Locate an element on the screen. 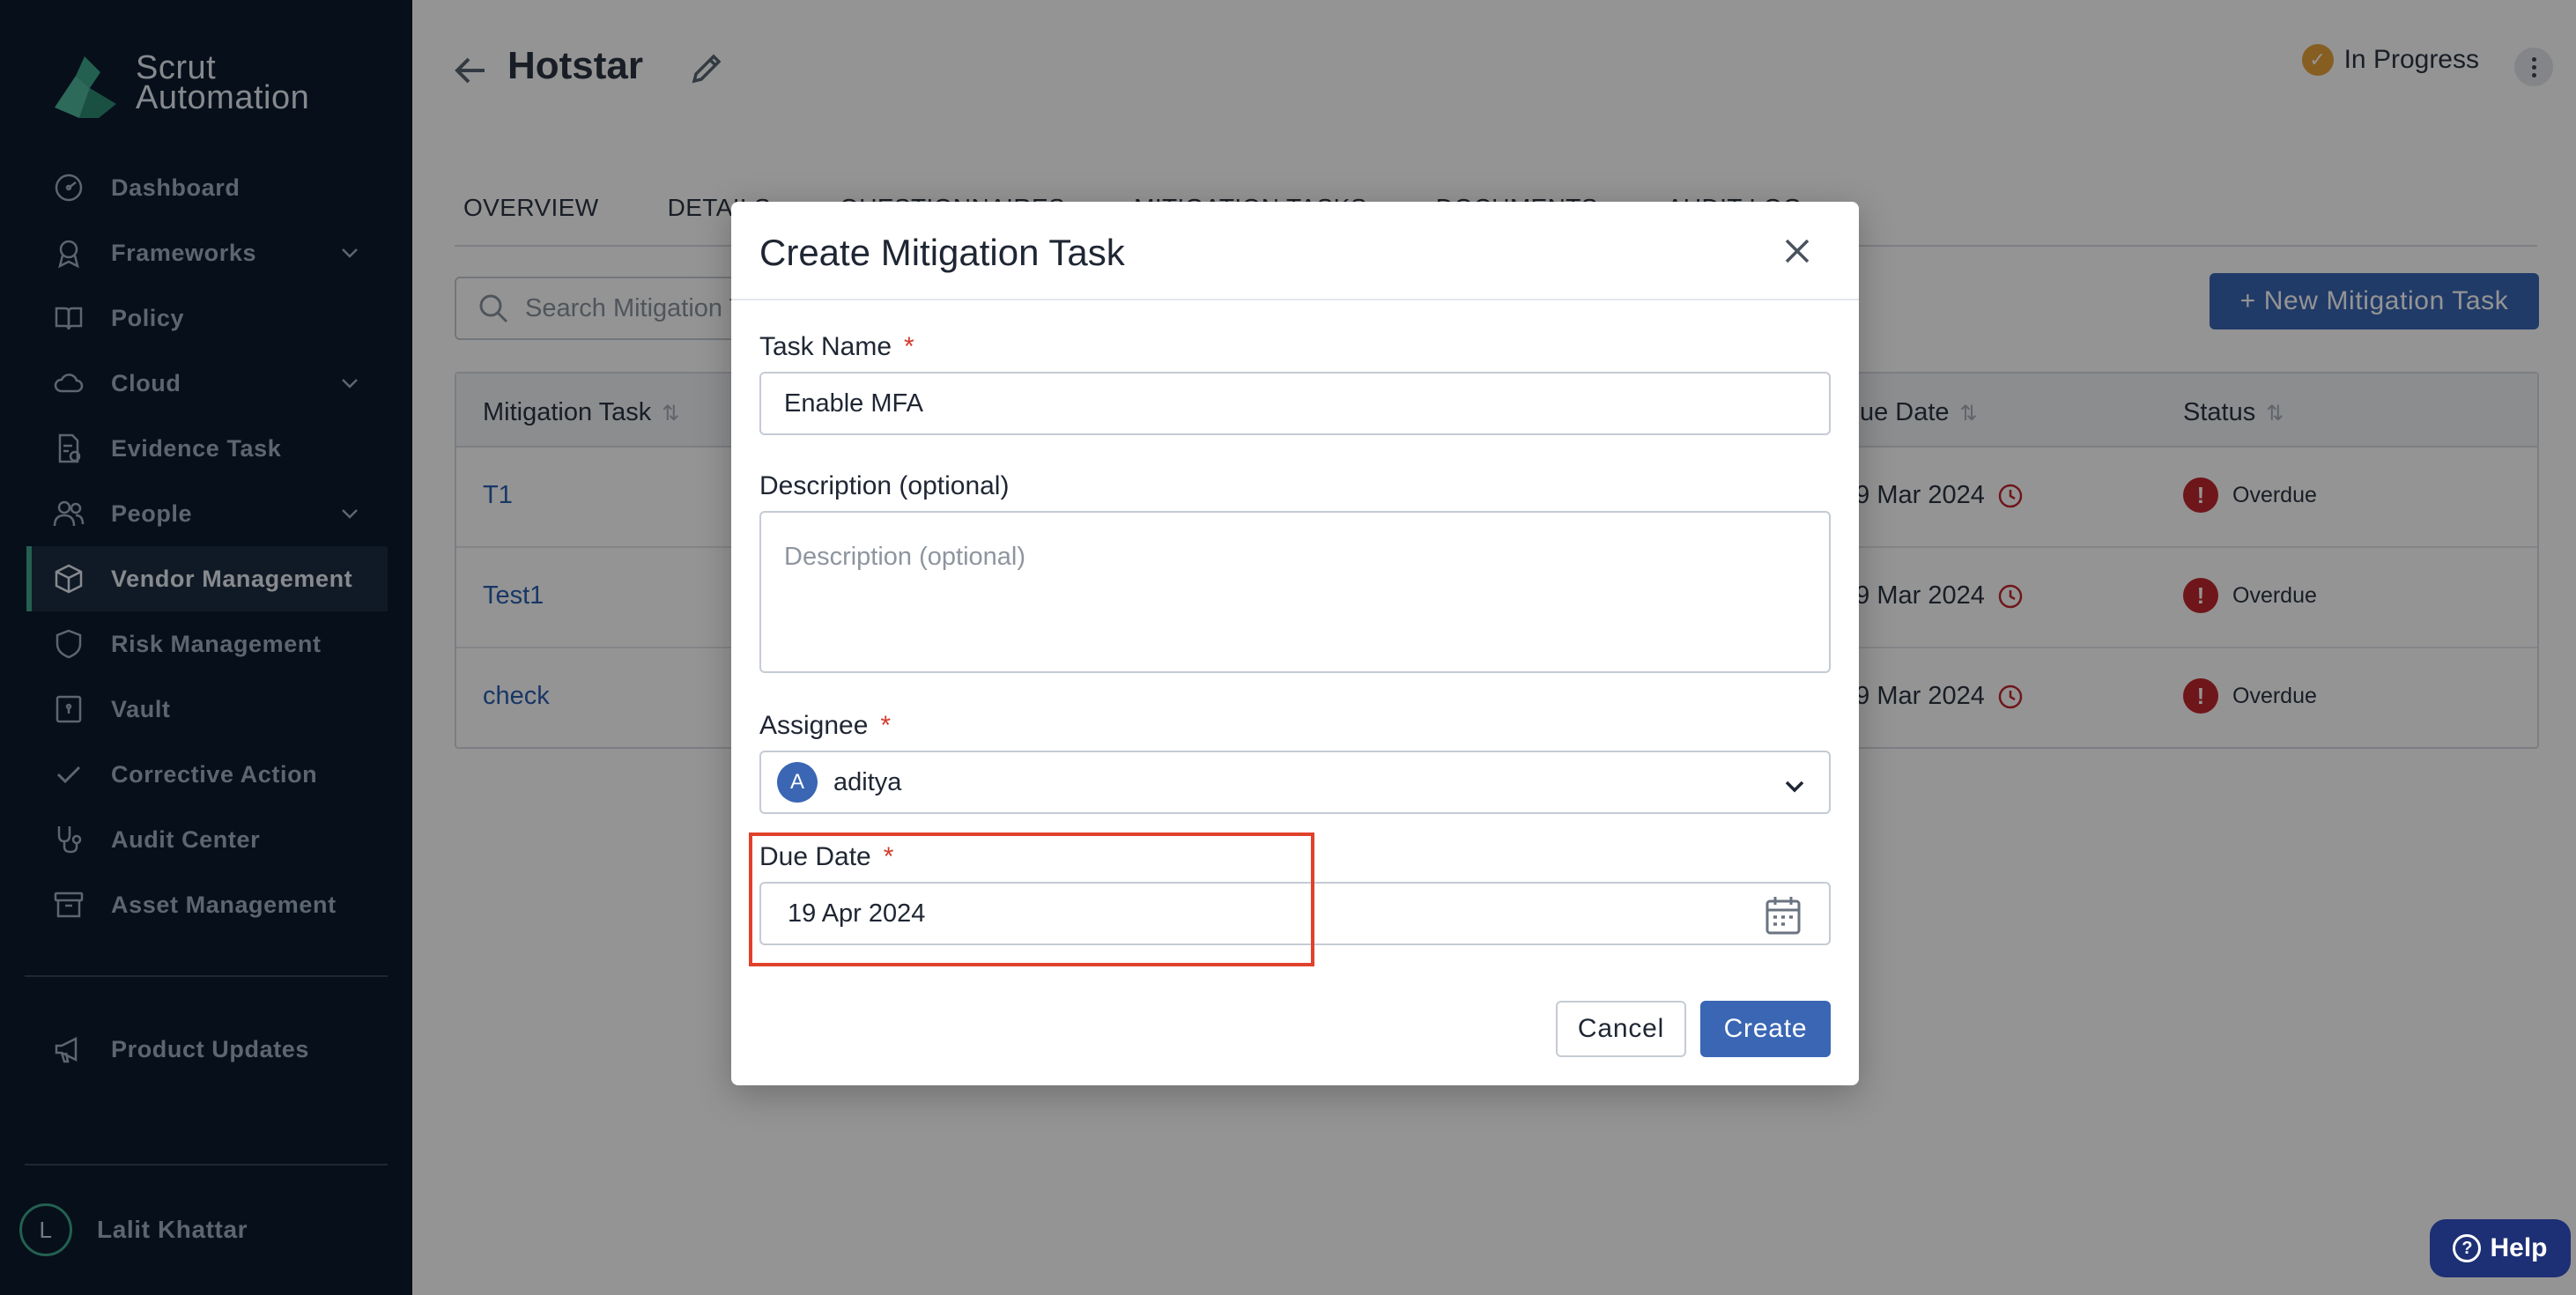 This screenshot has height=1295, width=2576. dialog-header: Create Mitigation Task is located at coordinates (1295, 251).